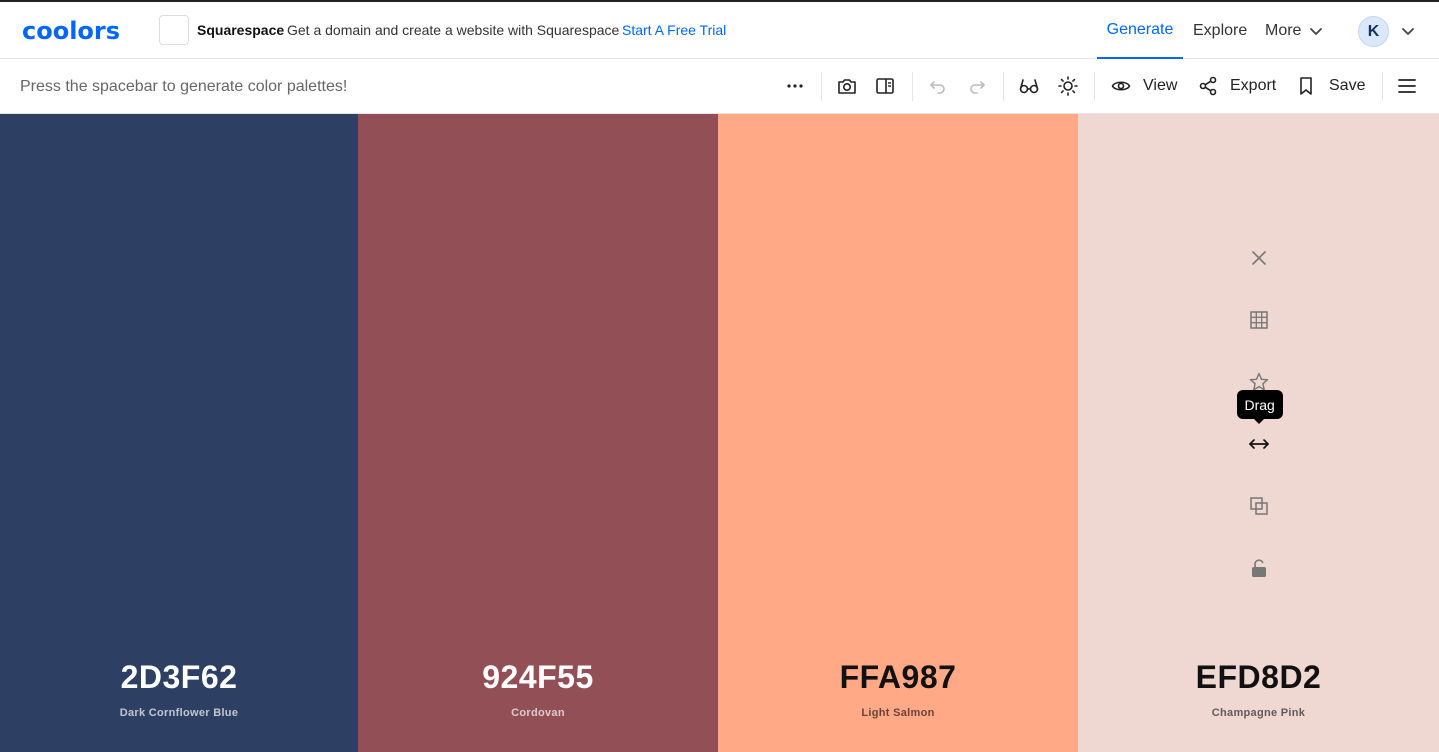 Image resolution: width=1439 pixels, height=752 pixels. I want to click on copy-icon, so click(1259, 506).